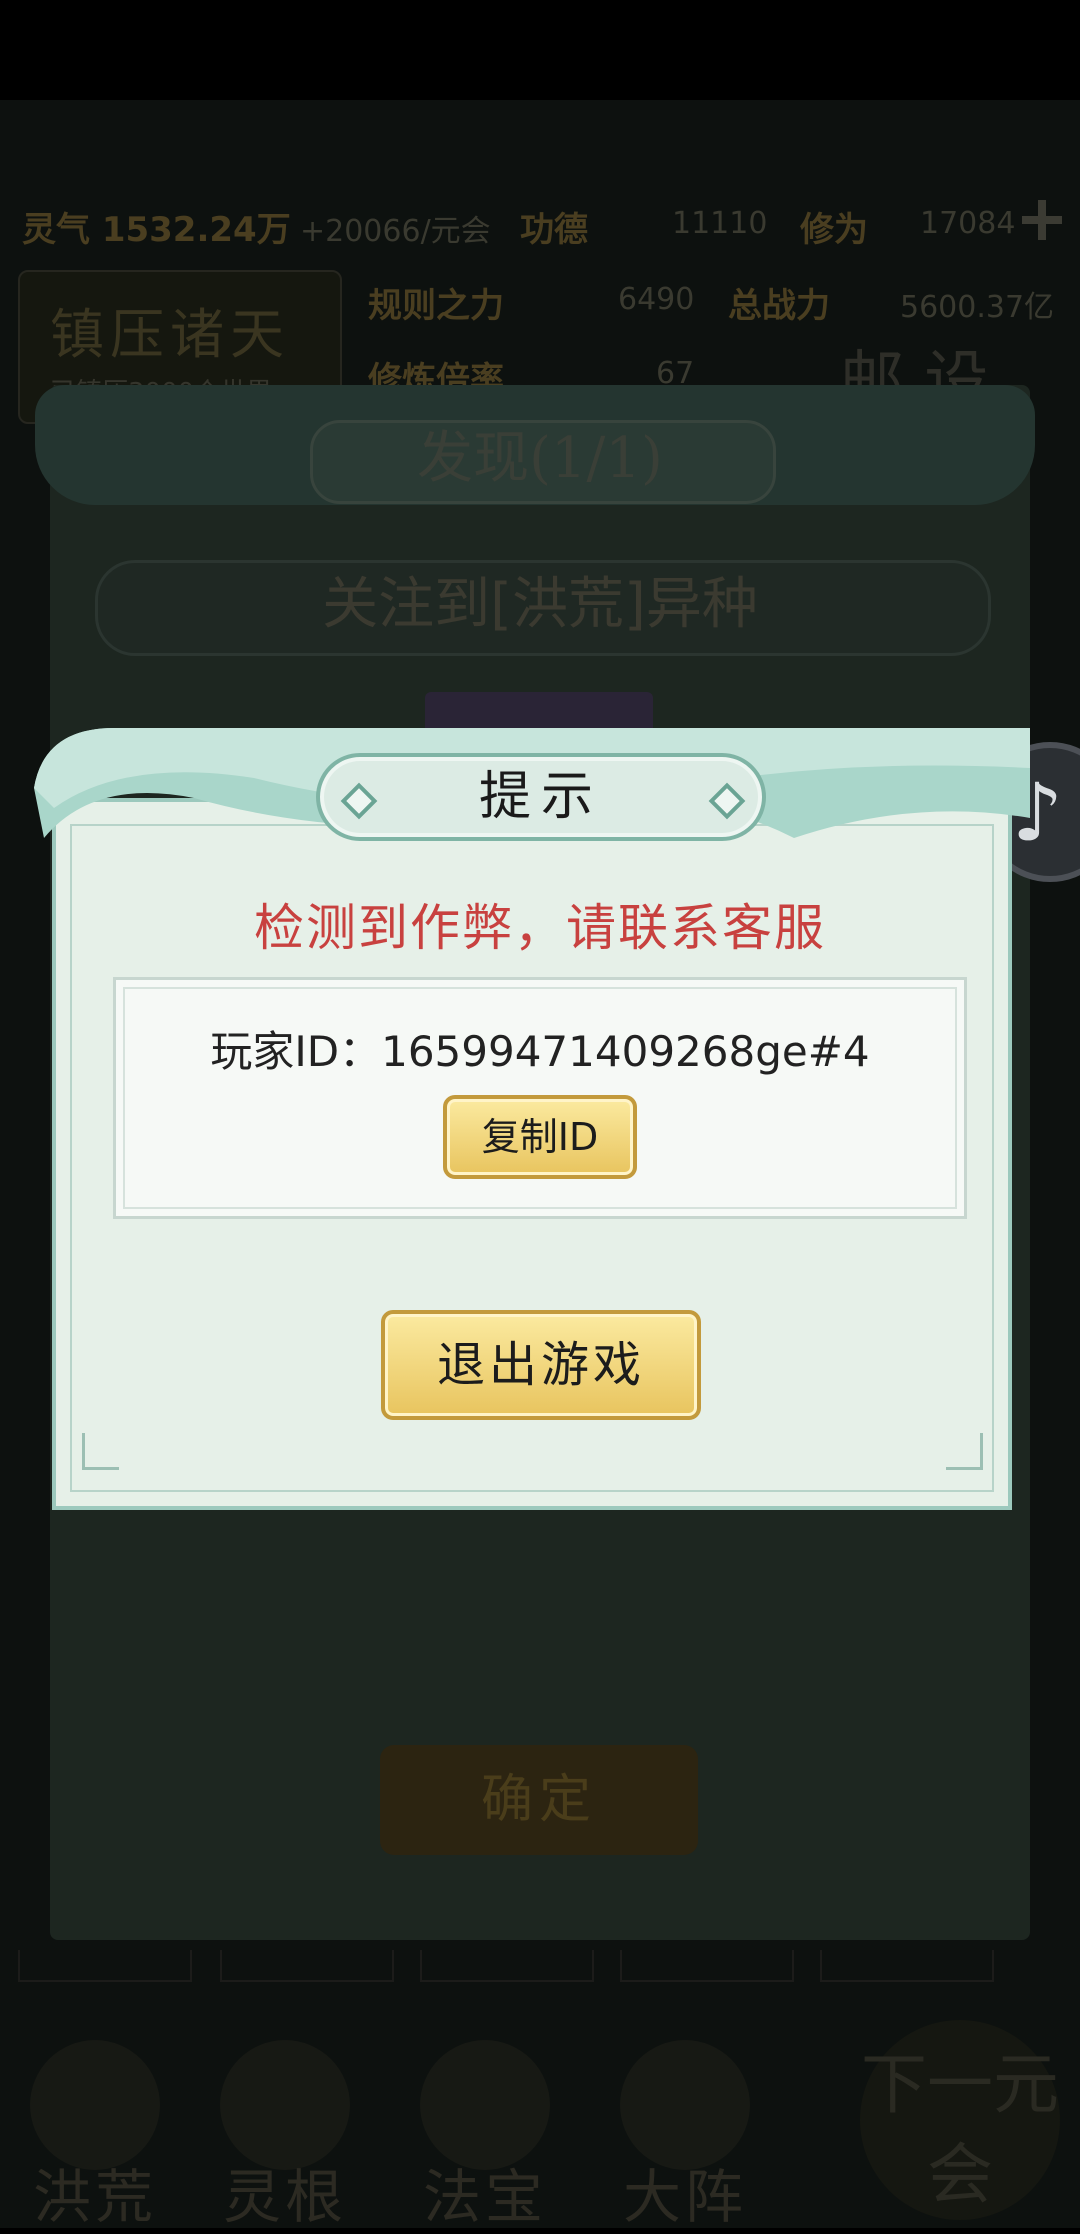  What do you see at coordinates (554, 230) in the screenshot?
I see `gongde-label: 功德` at bounding box center [554, 230].